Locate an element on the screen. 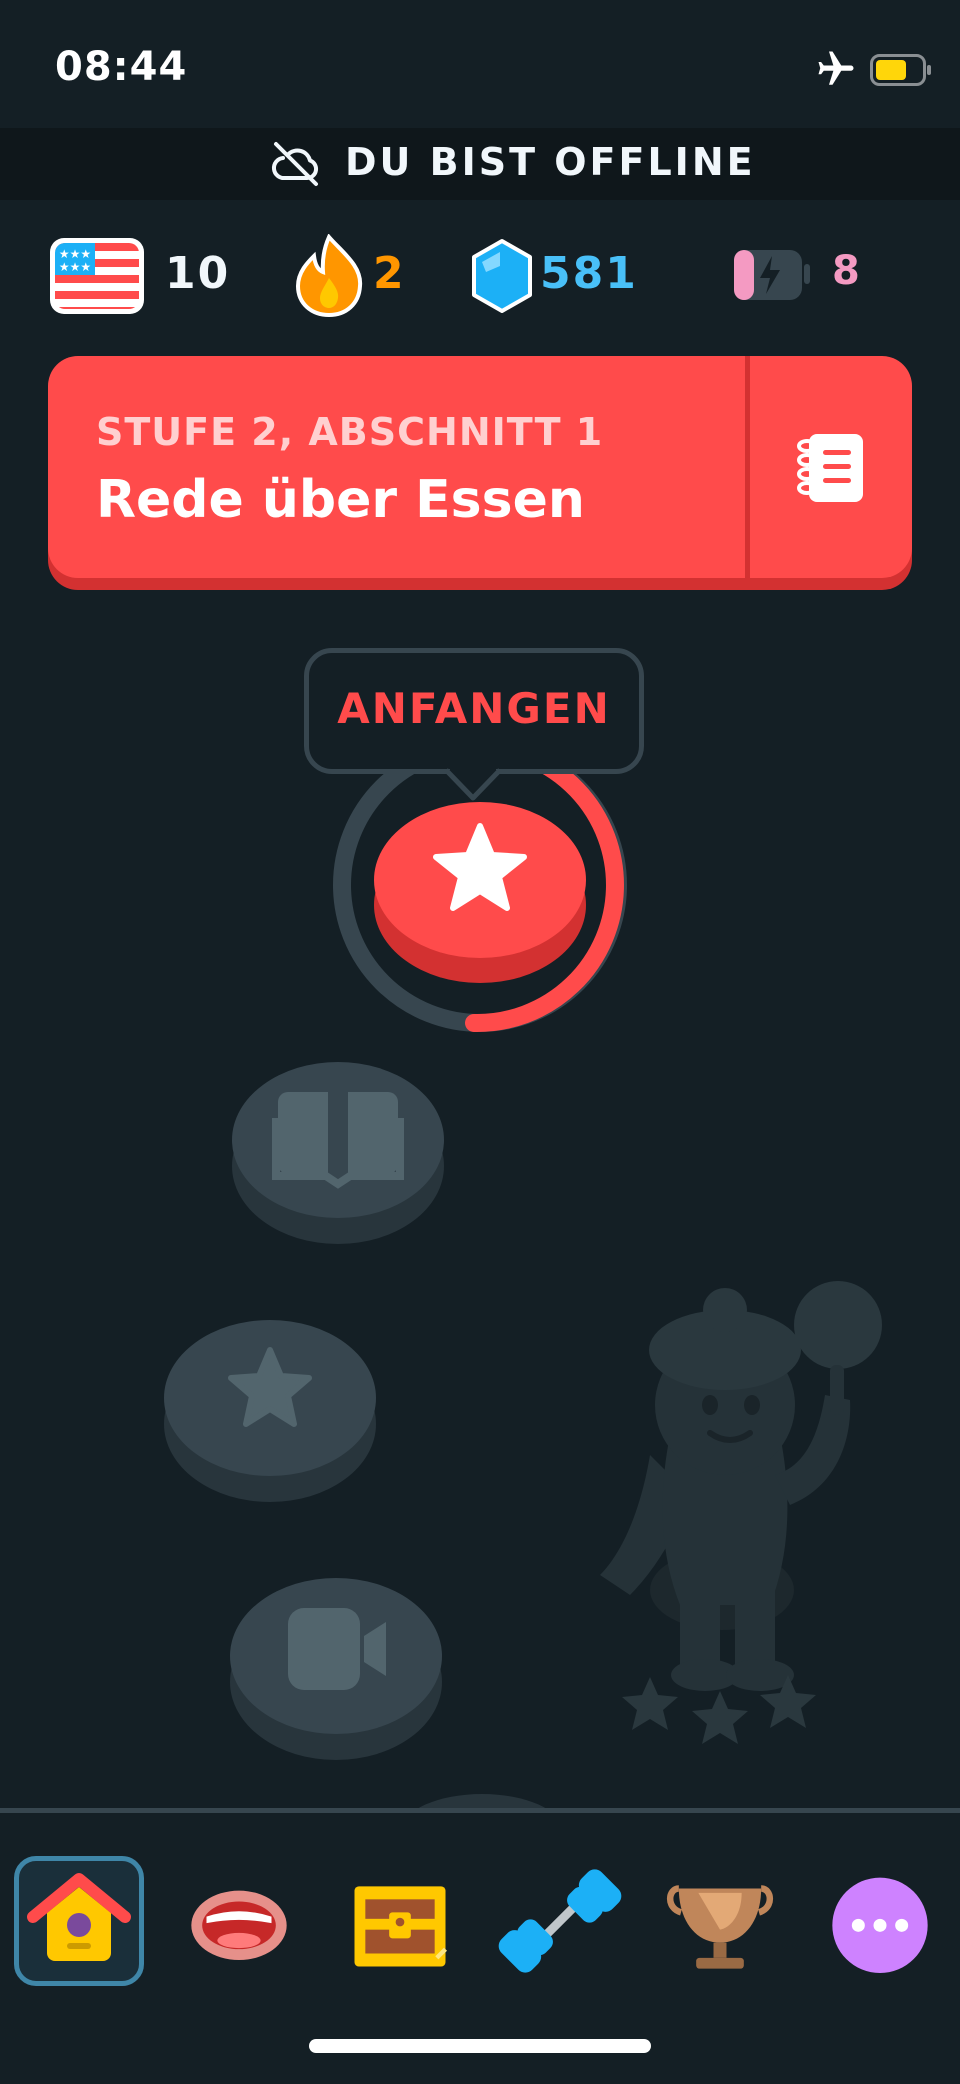 Image resolution: width=960 pixels, height=2084 pixels. lesson-node-video is located at coordinates (336, 1669).